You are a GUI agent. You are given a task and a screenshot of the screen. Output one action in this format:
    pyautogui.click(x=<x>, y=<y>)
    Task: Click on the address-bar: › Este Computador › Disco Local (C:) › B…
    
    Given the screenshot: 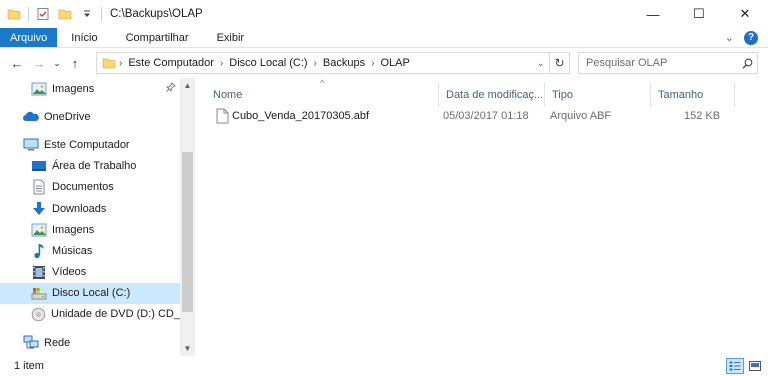 What is the action you would take?
    pyautogui.click(x=333, y=63)
    